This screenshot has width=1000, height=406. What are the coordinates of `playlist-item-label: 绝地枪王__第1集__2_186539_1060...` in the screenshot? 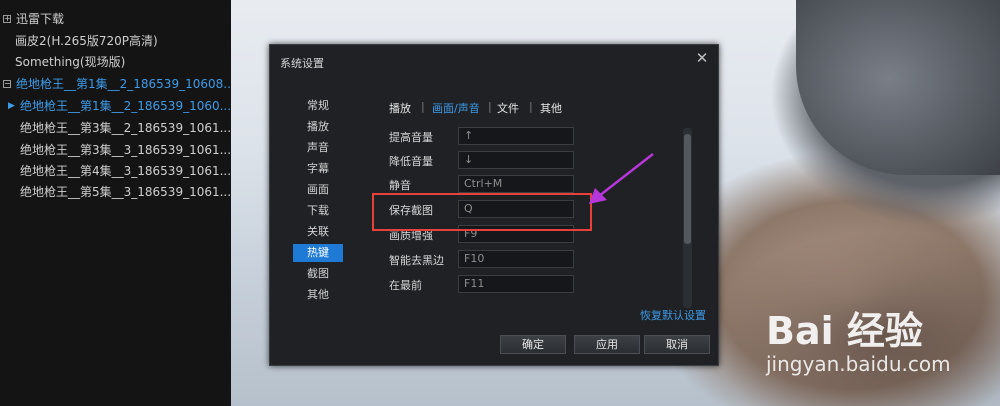 It's located at (125, 106).